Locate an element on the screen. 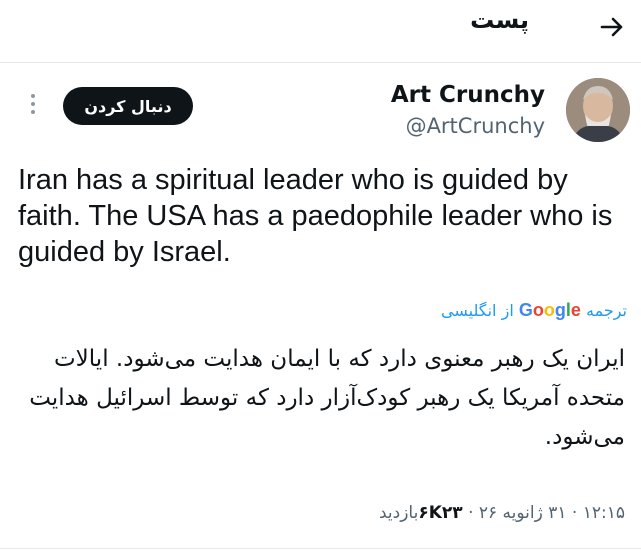  arrow-right-icon is located at coordinates (612, 27).